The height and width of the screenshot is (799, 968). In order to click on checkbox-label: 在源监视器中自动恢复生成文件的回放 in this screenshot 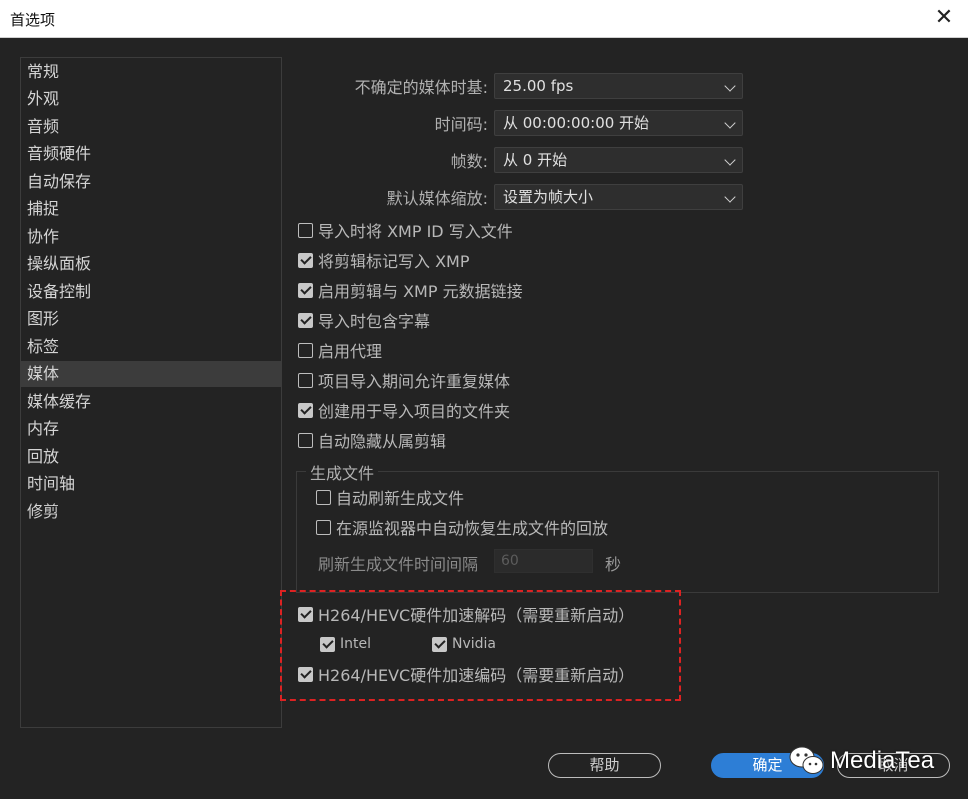, I will do `click(472, 528)`.